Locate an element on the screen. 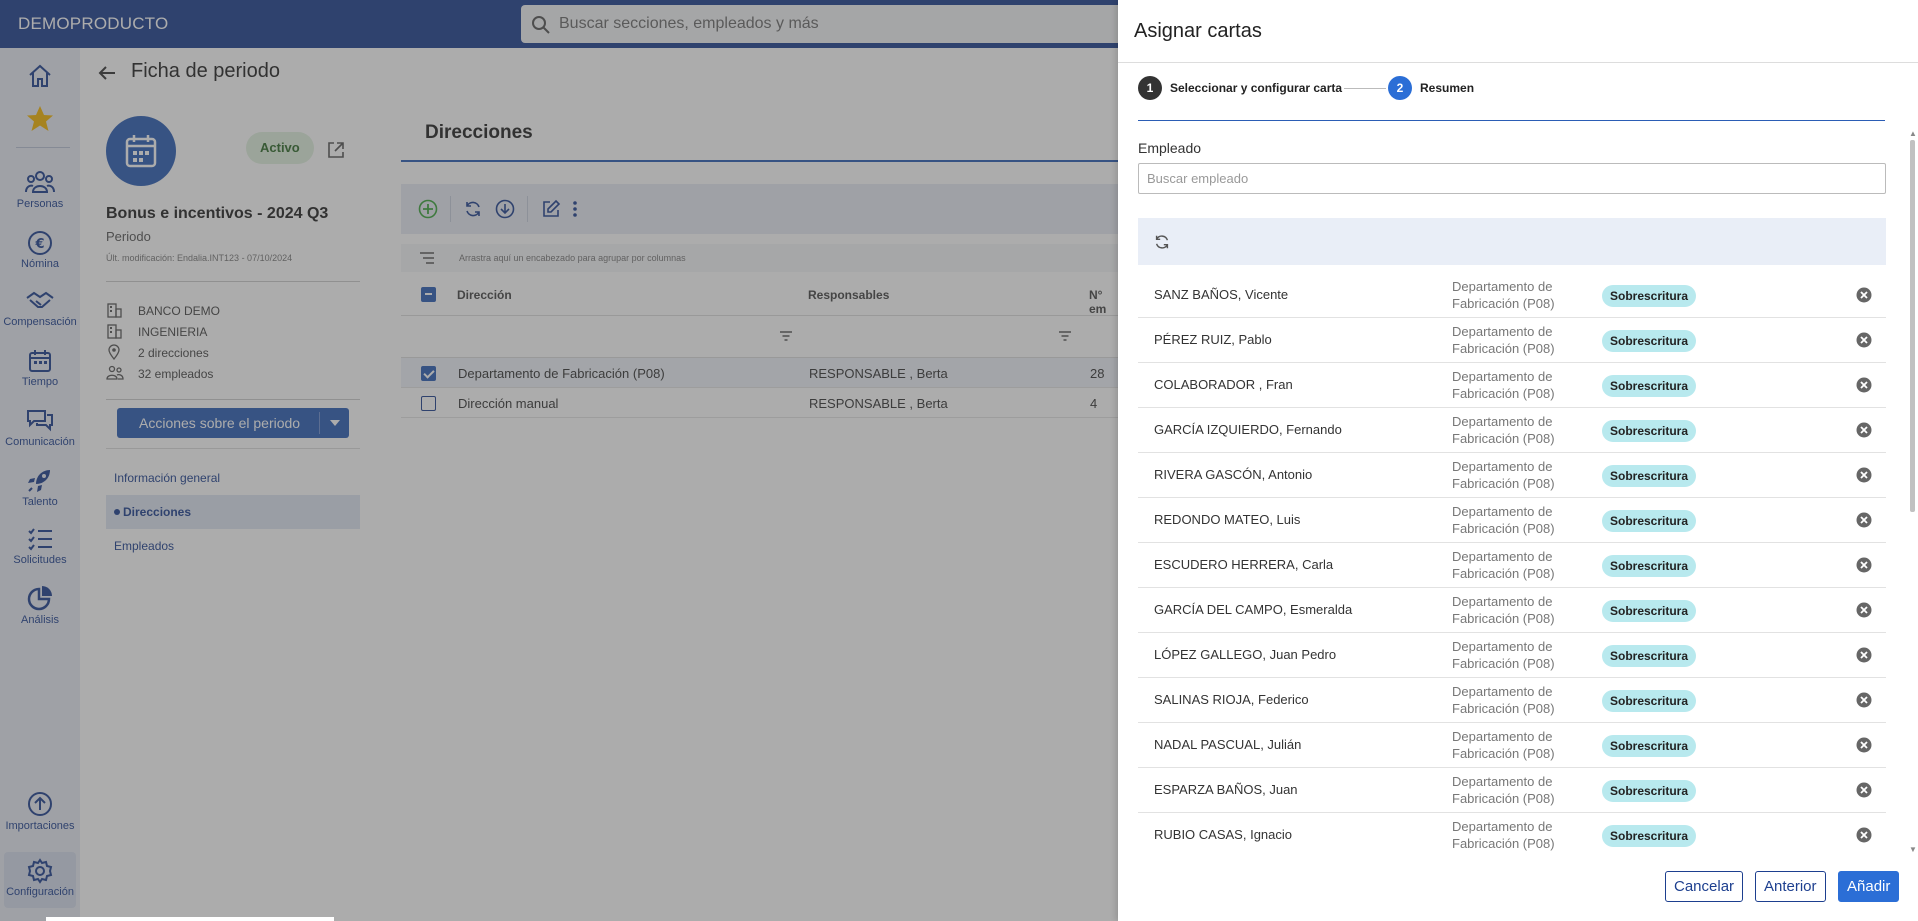  employee-label: Empleado is located at coordinates (1170, 148).